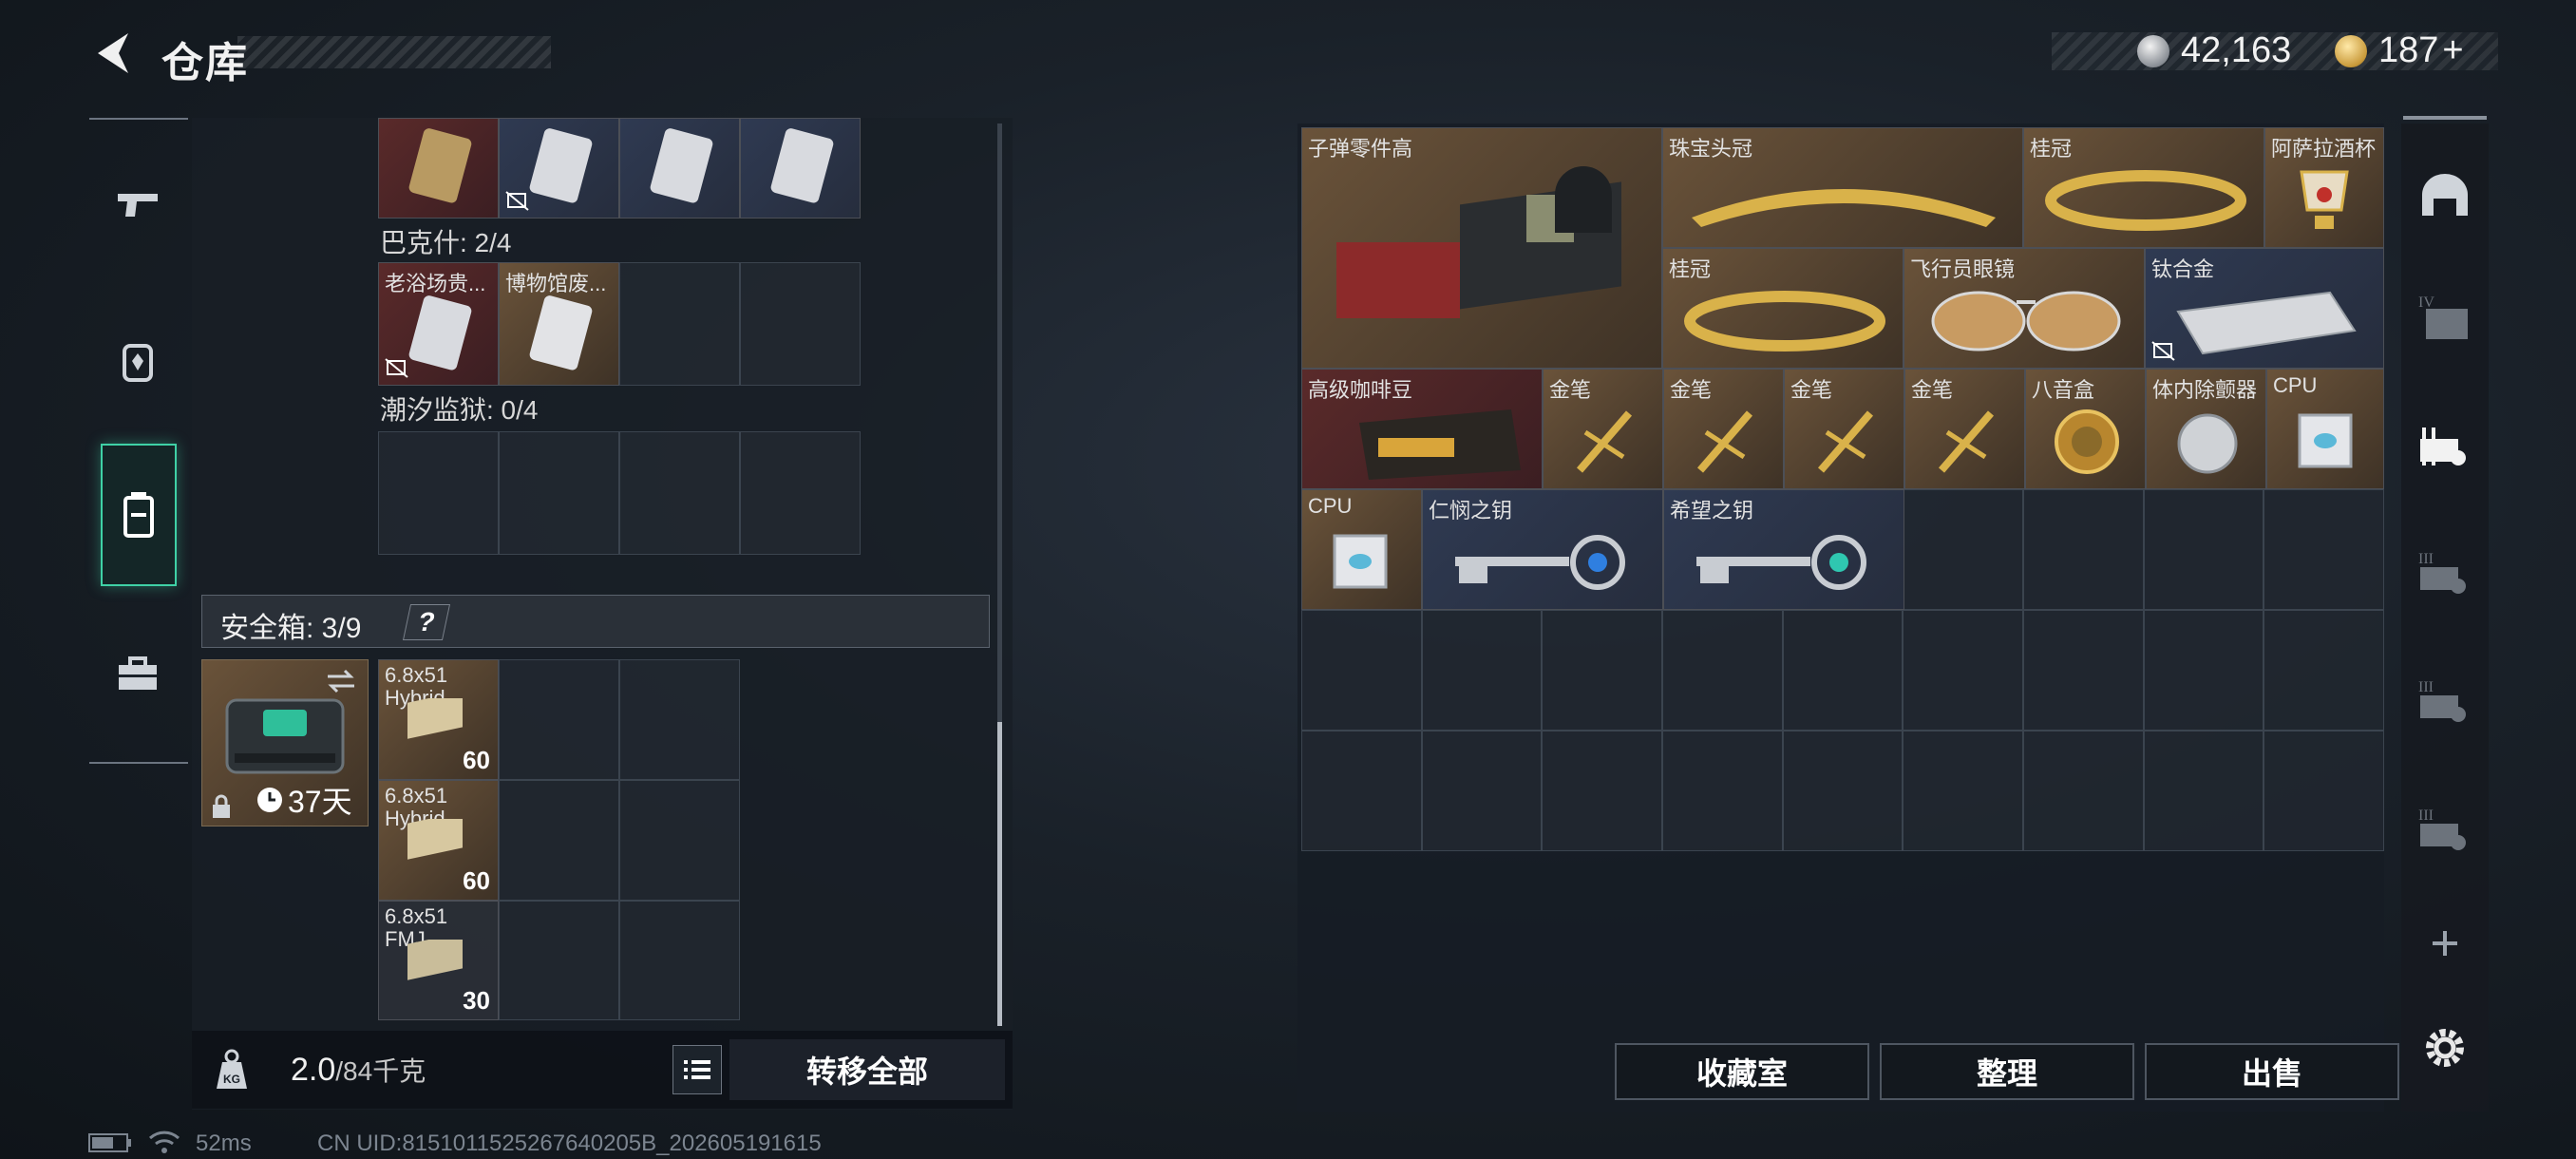 The height and width of the screenshot is (1159, 2576). I want to click on stash-item: 阿萨拉酒杯, so click(2324, 187).